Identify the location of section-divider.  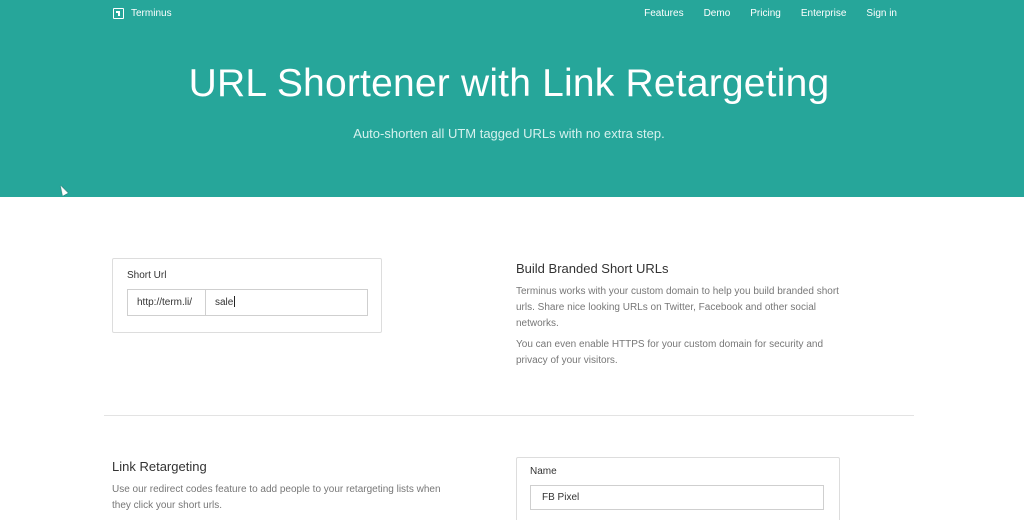
(509, 415).